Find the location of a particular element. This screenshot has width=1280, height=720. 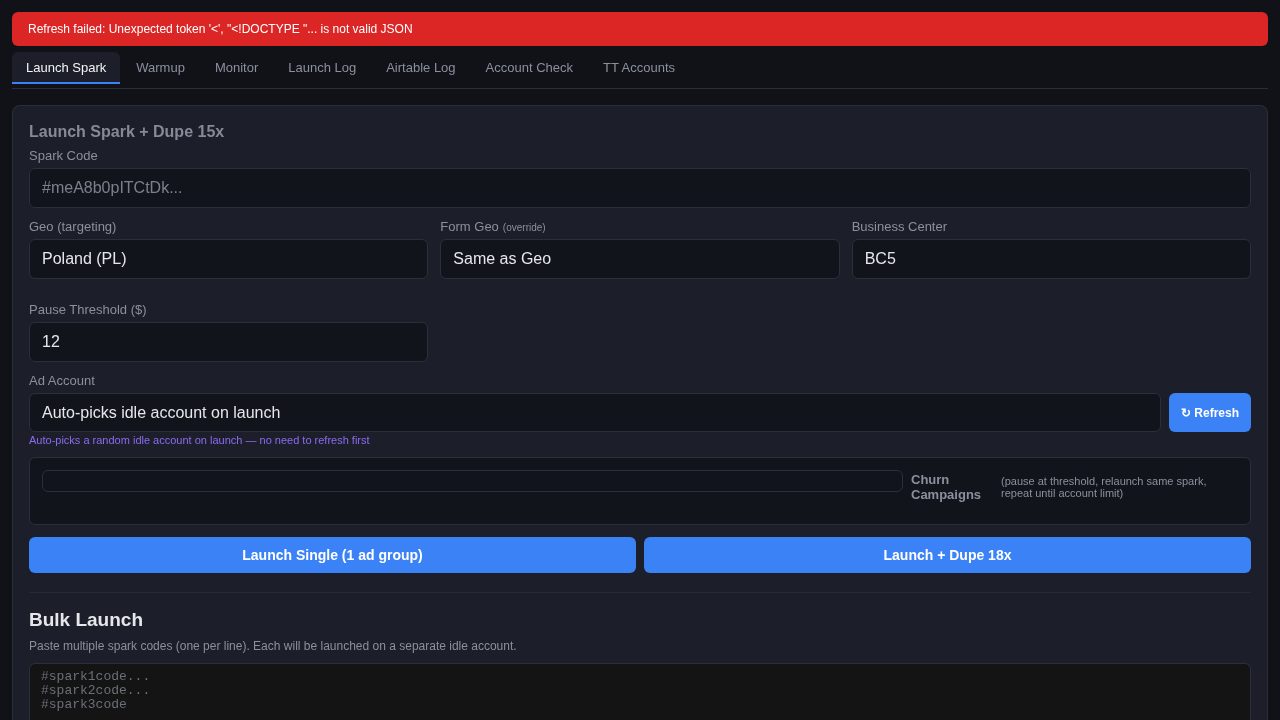

select-field: BC5 is located at coordinates (1051, 259).